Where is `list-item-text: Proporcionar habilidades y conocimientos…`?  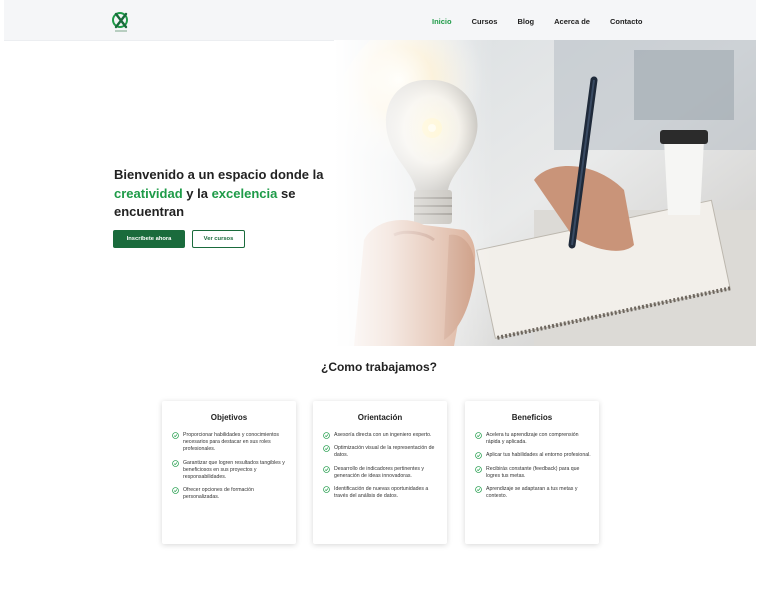
list-item-text: Proporcionar habilidades y conocimientos… is located at coordinates (231, 442).